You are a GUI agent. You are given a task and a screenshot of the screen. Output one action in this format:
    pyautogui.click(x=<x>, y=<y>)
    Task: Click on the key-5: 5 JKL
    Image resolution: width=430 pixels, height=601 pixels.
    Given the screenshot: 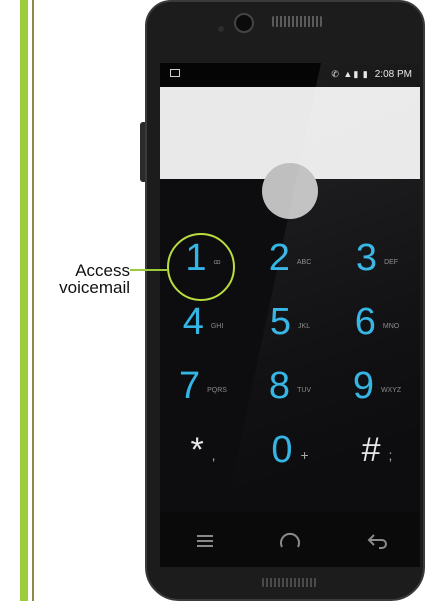 What is the action you would take?
    pyautogui.click(x=290, y=322)
    